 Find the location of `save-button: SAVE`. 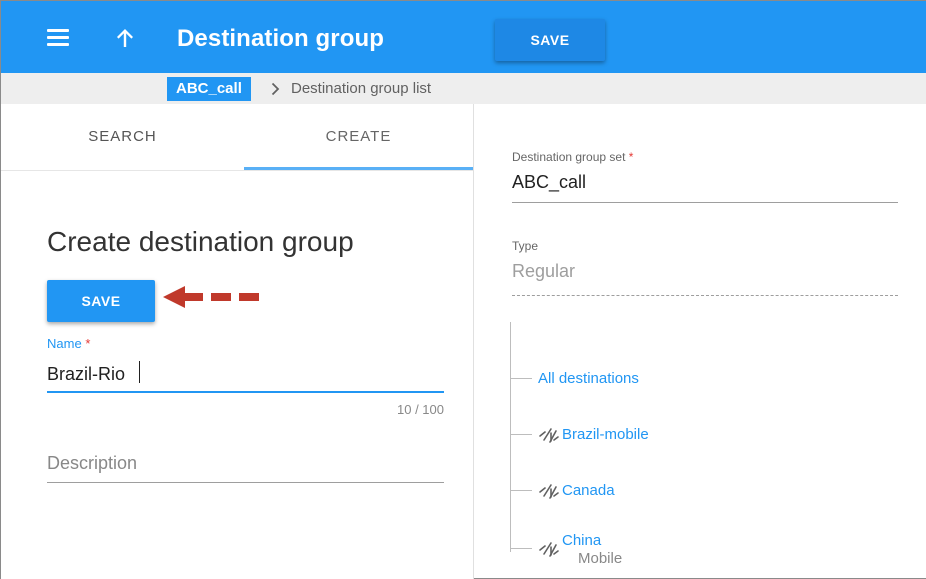

save-button: SAVE is located at coordinates (101, 301).